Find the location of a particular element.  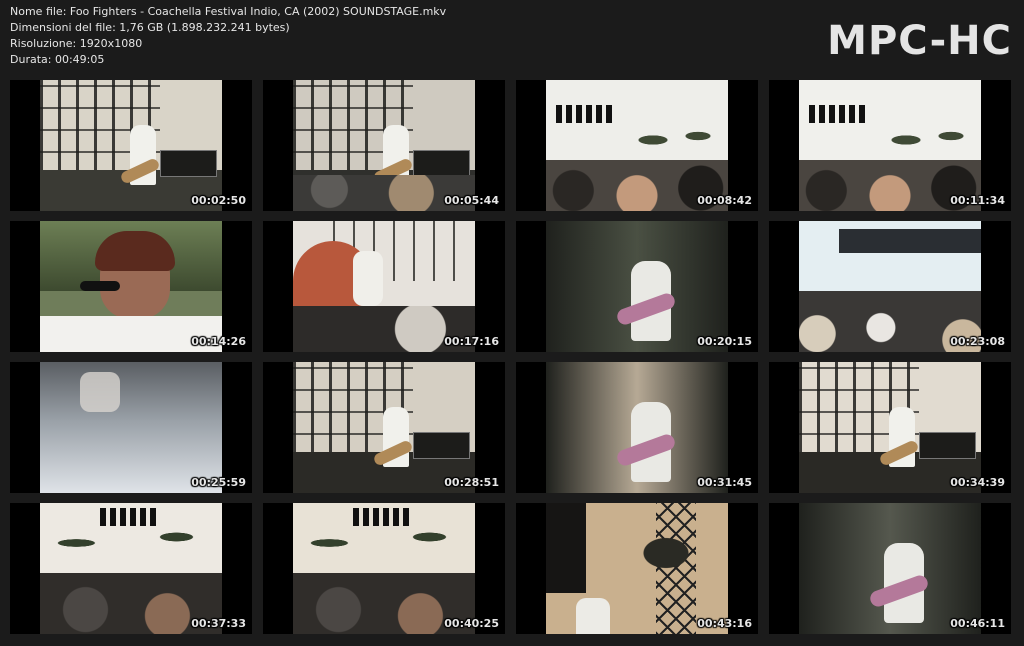

thumbnail: 00:02:50 is located at coordinates (131, 145).